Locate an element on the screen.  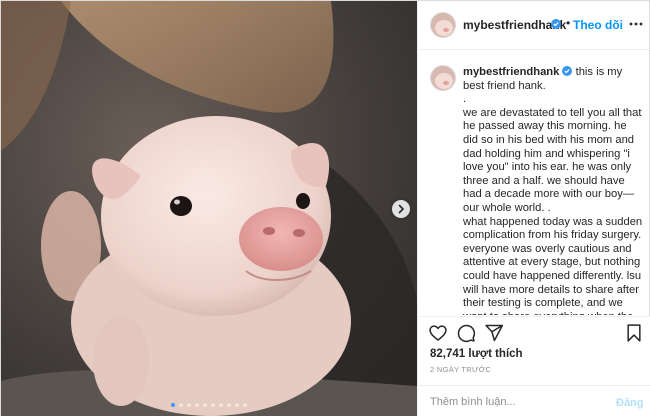
add-comment-section: Đăng is located at coordinates (534, 400).